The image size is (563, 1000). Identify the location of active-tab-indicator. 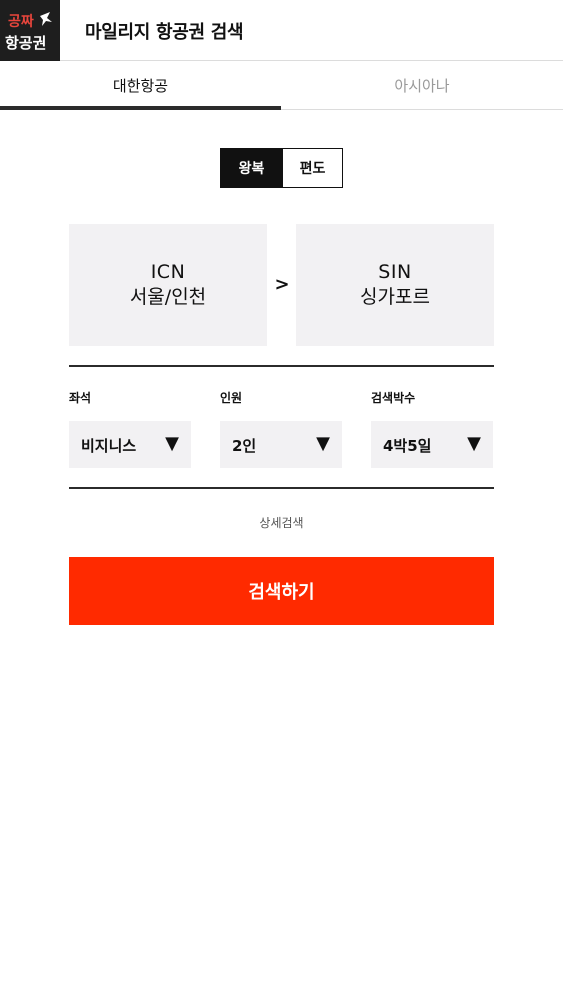
(140, 108).